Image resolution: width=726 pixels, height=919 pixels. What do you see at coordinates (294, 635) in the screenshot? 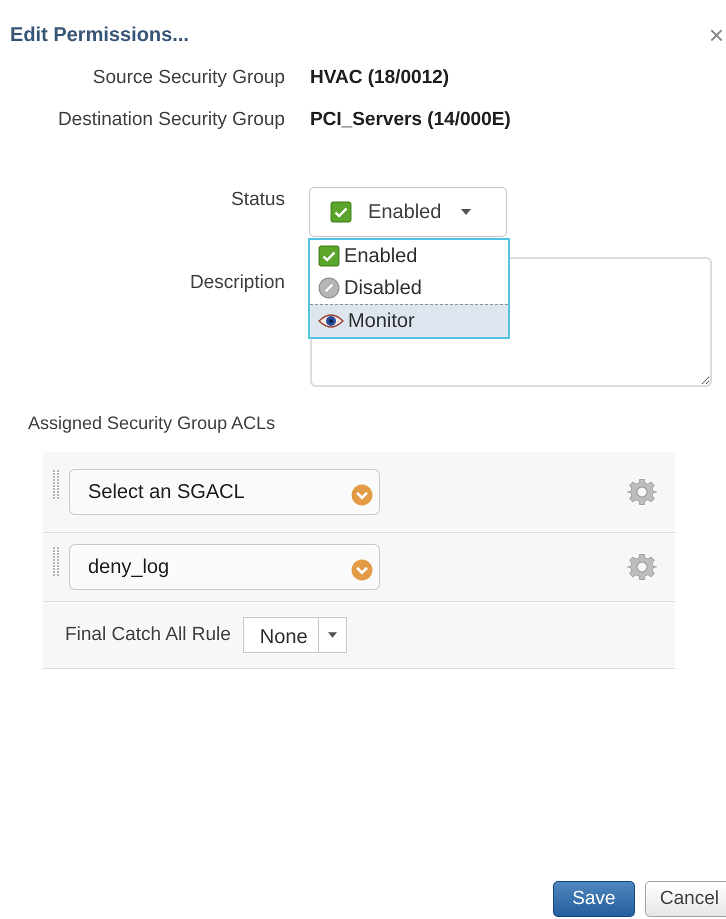
I see `rule-dropdown: None` at bounding box center [294, 635].